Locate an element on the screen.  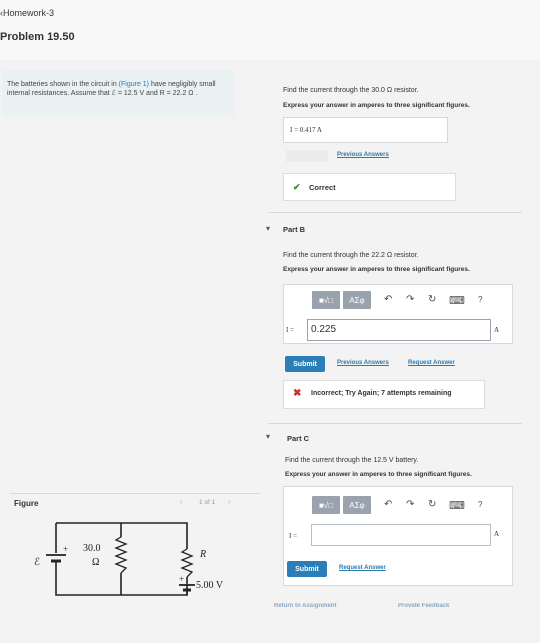
emf-plus-sign: + is located at coordinates (65, 549).